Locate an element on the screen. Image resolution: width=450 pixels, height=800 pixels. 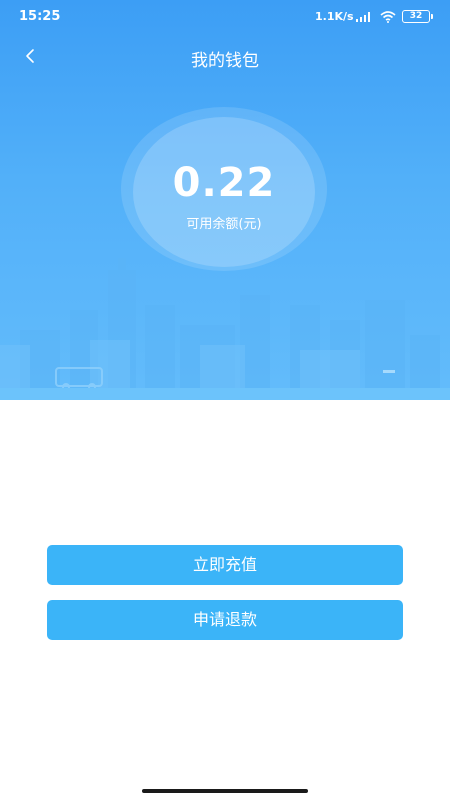
balance-label: 可用余额(元) is located at coordinates (224, 224).